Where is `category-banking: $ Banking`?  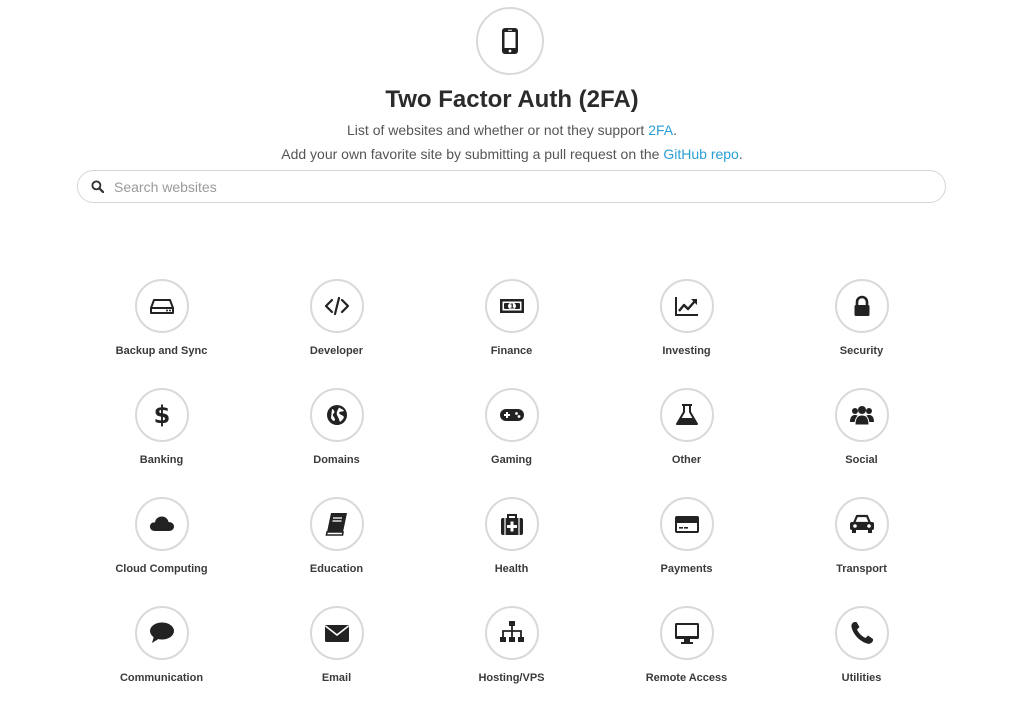
category-banking: $ Banking is located at coordinates (161, 442).